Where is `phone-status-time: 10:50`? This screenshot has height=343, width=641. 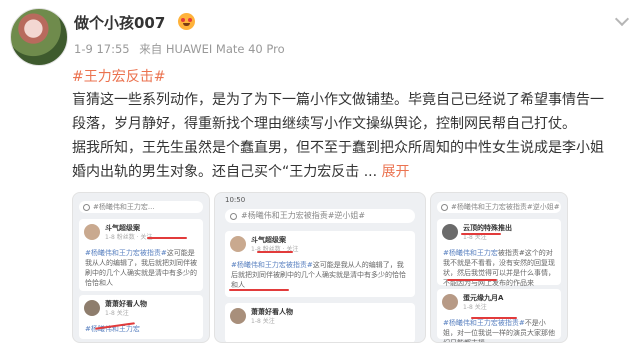 phone-status-time: 10:50 is located at coordinates (235, 200).